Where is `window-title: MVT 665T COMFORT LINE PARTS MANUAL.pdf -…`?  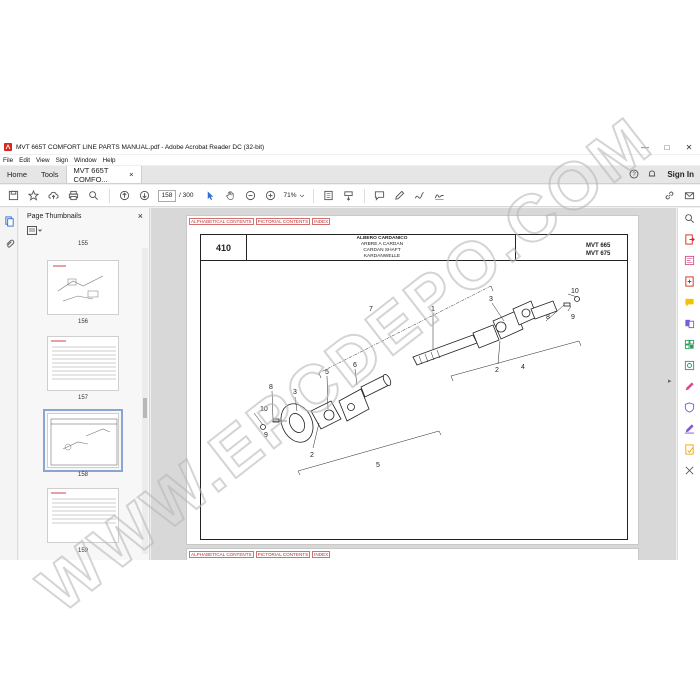 window-title: MVT 665T COMFORT LINE PARTS MANUAL.pdf -… is located at coordinates (140, 147).